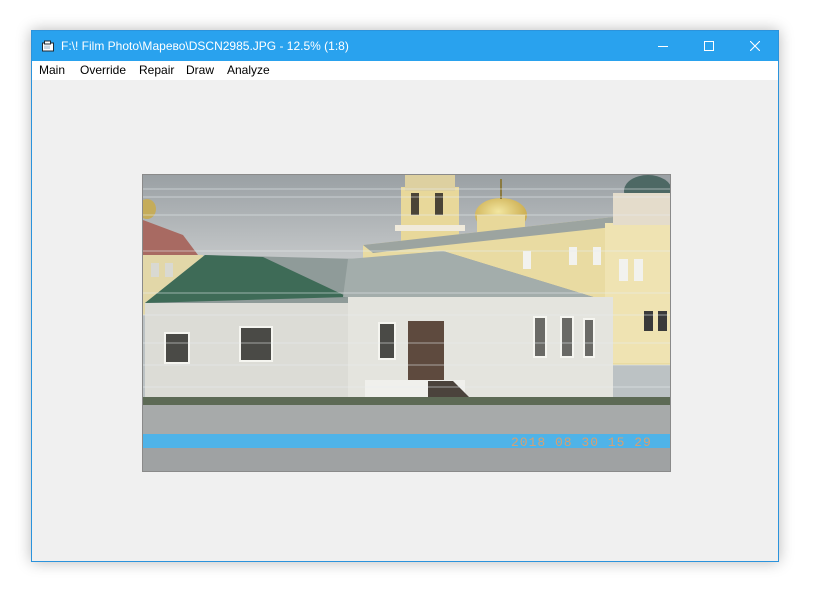  Describe the element at coordinates (156, 70) in the screenshot. I see `menu-repair: Repair` at that location.